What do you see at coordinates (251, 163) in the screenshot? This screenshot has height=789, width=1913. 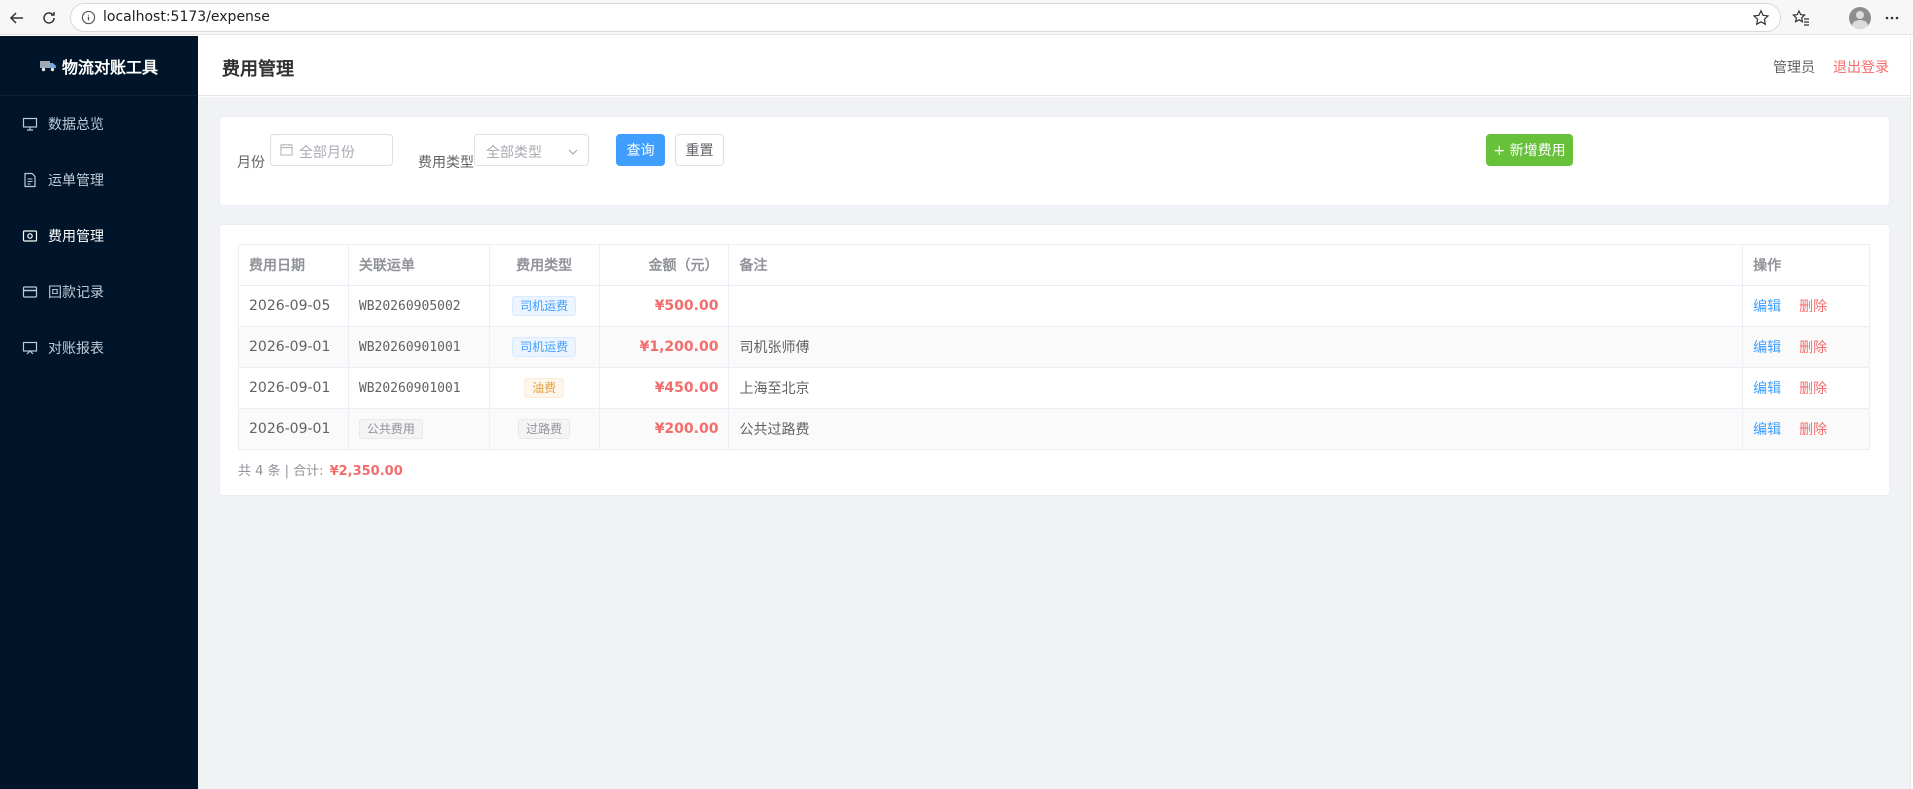 I see `month-label: 月份` at bounding box center [251, 163].